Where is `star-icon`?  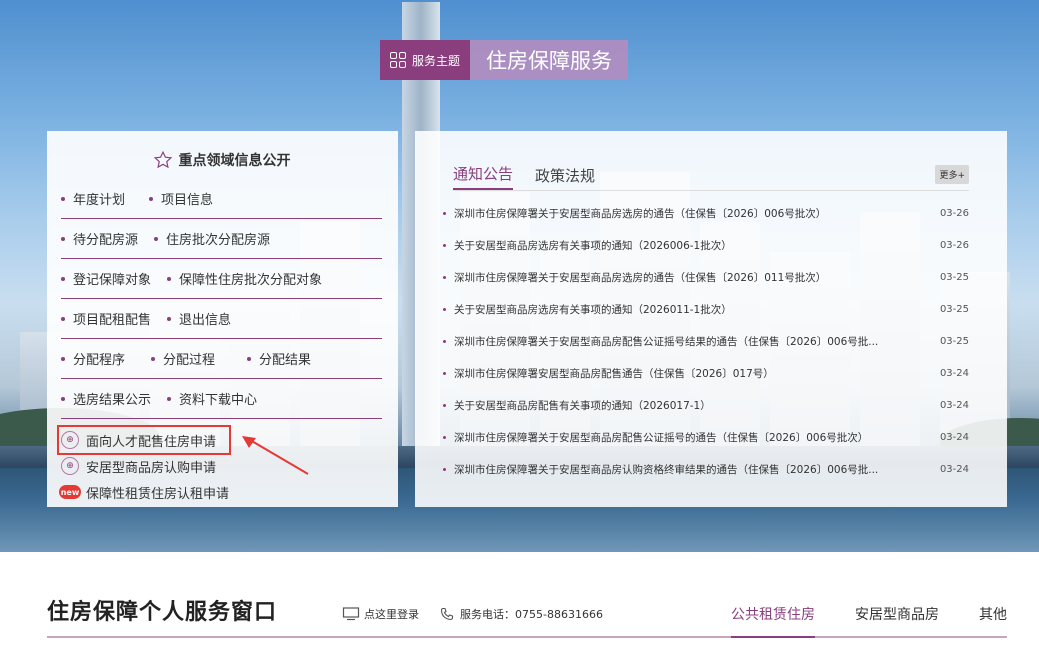
star-icon is located at coordinates (162, 159).